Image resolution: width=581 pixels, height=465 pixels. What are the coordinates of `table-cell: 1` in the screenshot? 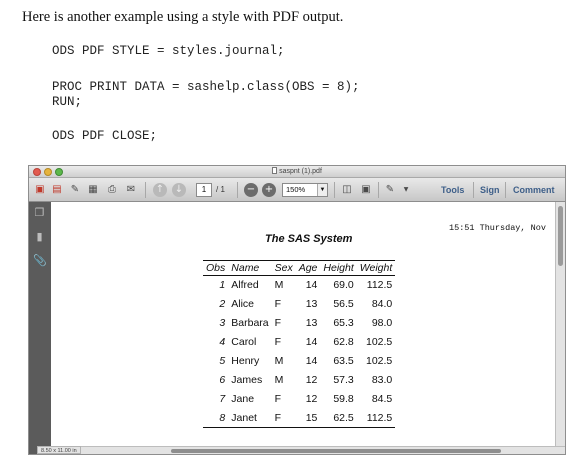 It's located at (222, 285).